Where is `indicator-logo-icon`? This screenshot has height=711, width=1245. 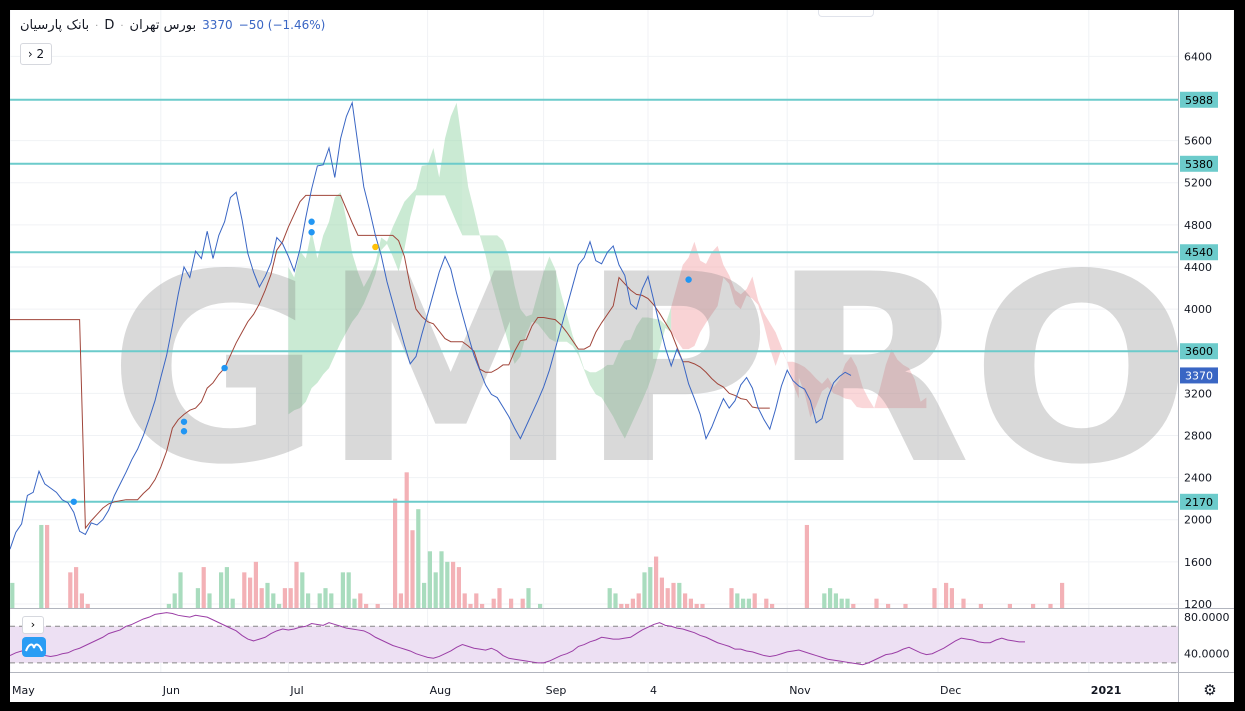
indicator-logo-icon is located at coordinates (34, 647).